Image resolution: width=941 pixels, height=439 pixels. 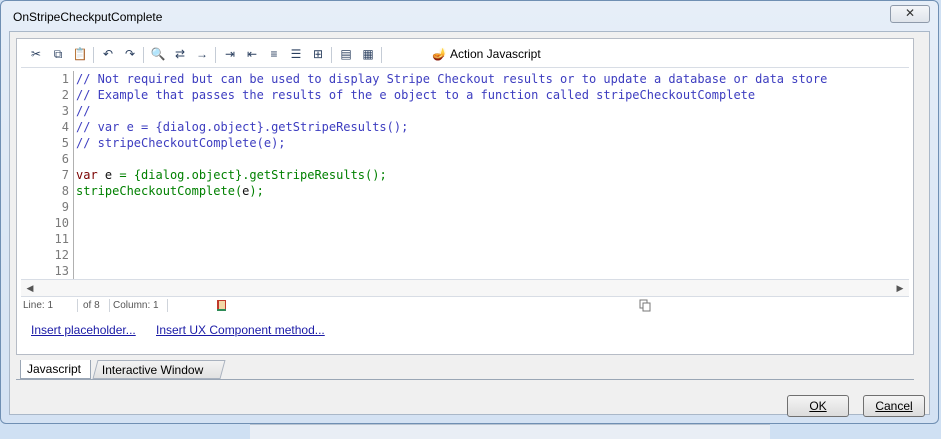 What do you see at coordinates (465, 306) in the screenshot?
I see `editor-status-bar: Line: 1 of 8 Column: 1` at bounding box center [465, 306].